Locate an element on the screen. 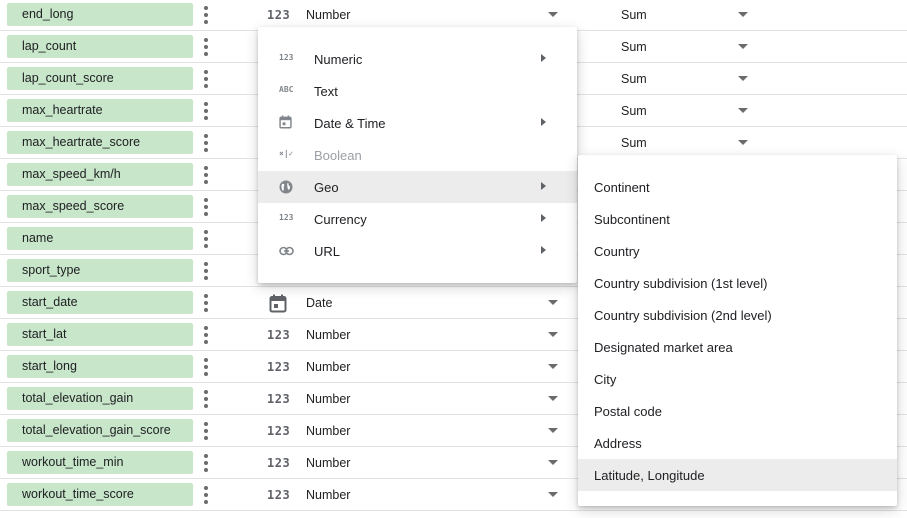 This screenshot has height=518, width=907. field-name-chip: workout_time_score is located at coordinates (100, 494).